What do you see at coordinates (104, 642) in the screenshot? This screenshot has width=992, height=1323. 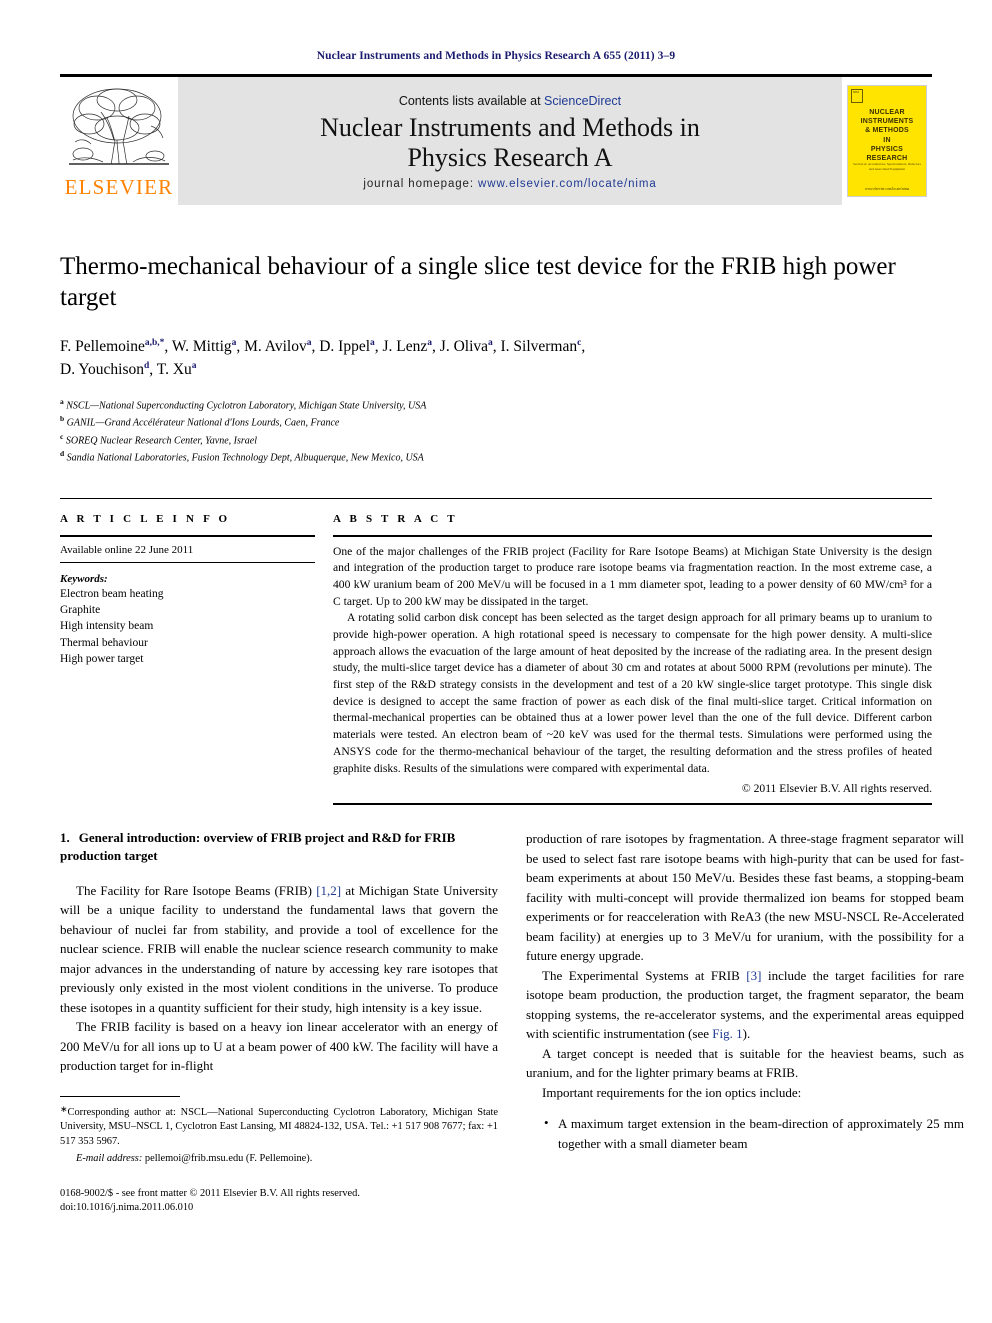 I see `keyword-item: Thermal behaviour` at bounding box center [104, 642].